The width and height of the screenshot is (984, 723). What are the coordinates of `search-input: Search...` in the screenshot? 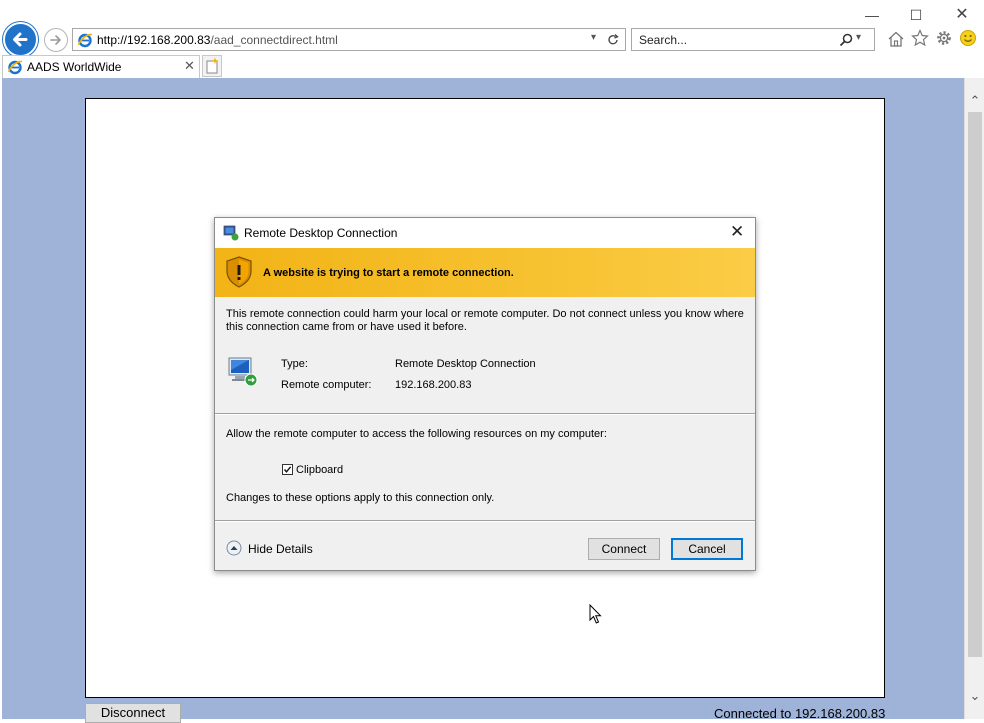 It's located at (663, 40).